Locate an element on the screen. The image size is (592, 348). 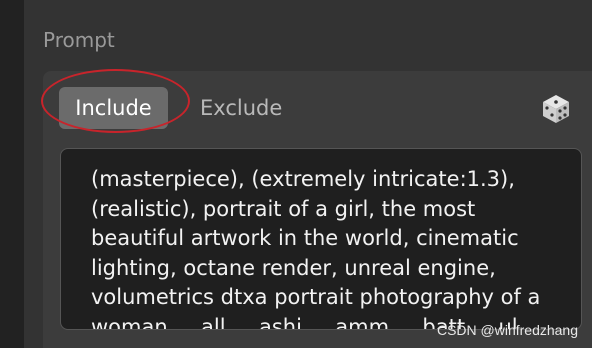
tab-include: Include is located at coordinates (113, 108).